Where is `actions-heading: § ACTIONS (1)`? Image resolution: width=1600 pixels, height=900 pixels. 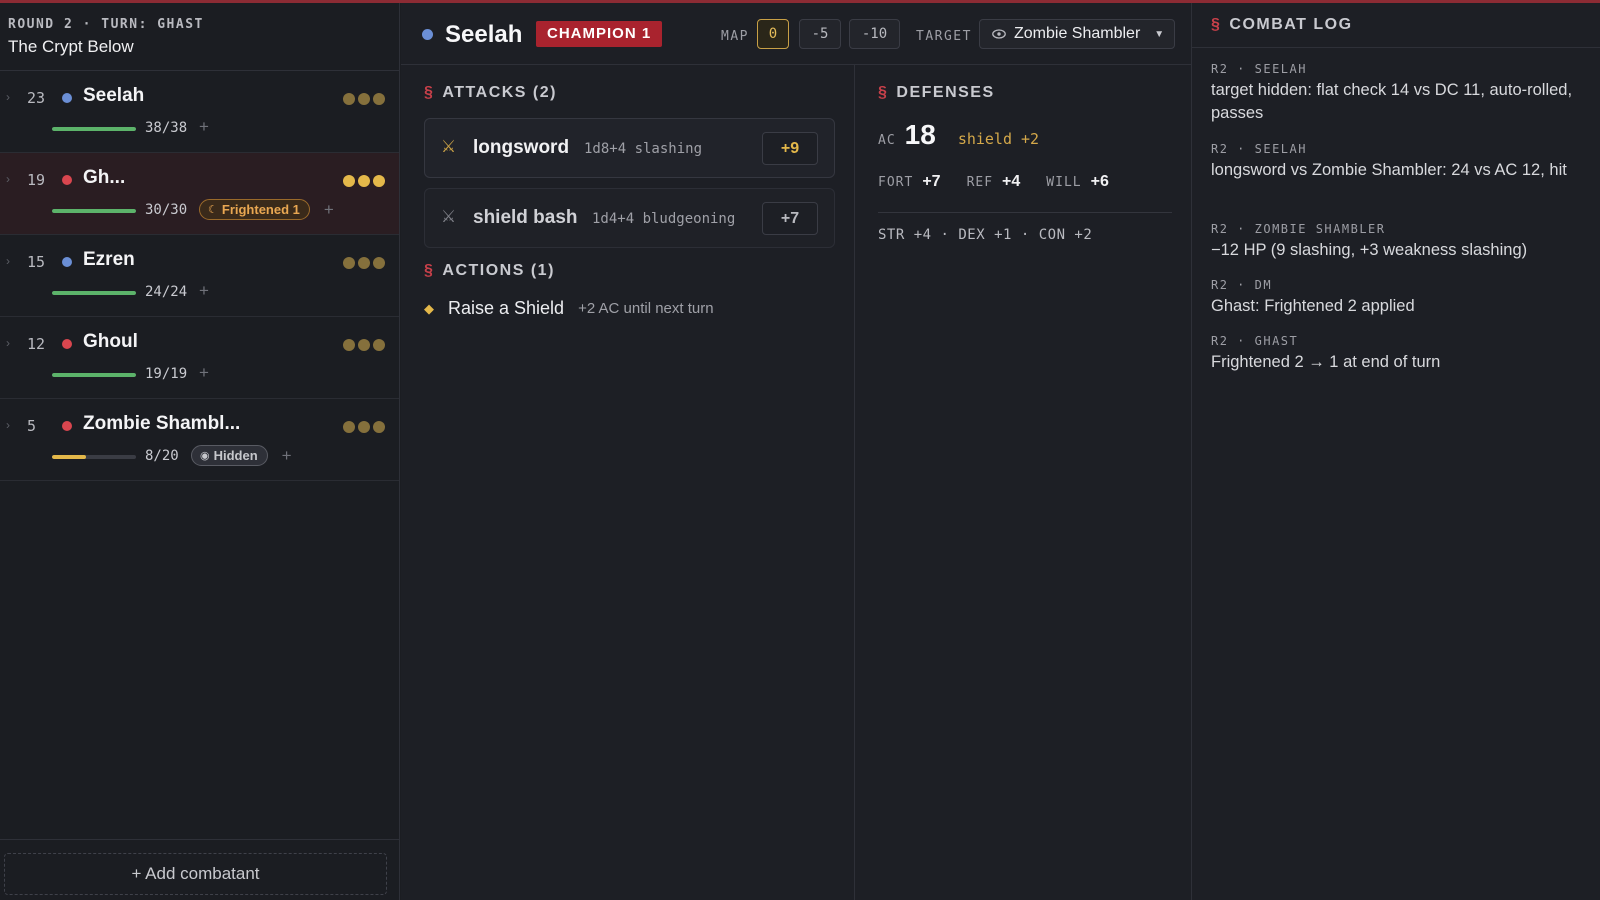
actions-heading: § ACTIONS (1) is located at coordinates (489, 270).